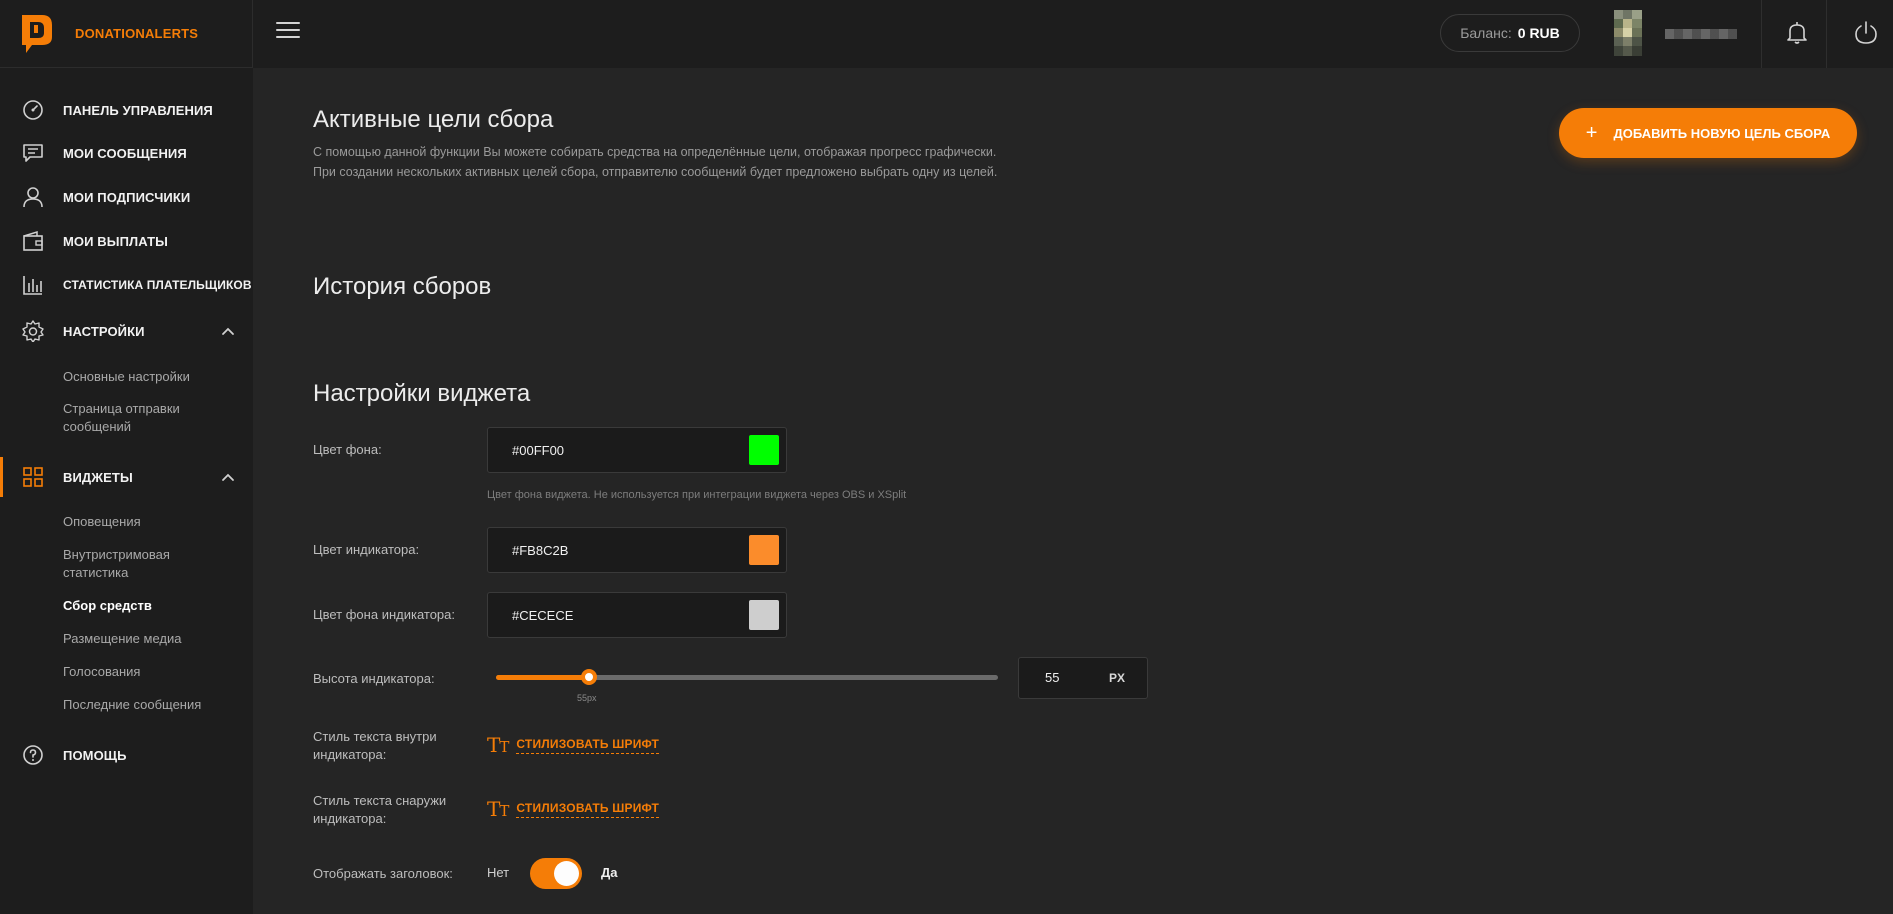 This screenshot has height=914, width=1893. What do you see at coordinates (375, 745) in the screenshot?
I see `inner-text-style-label: Стиль текста внутри индикатора:` at bounding box center [375, 745].